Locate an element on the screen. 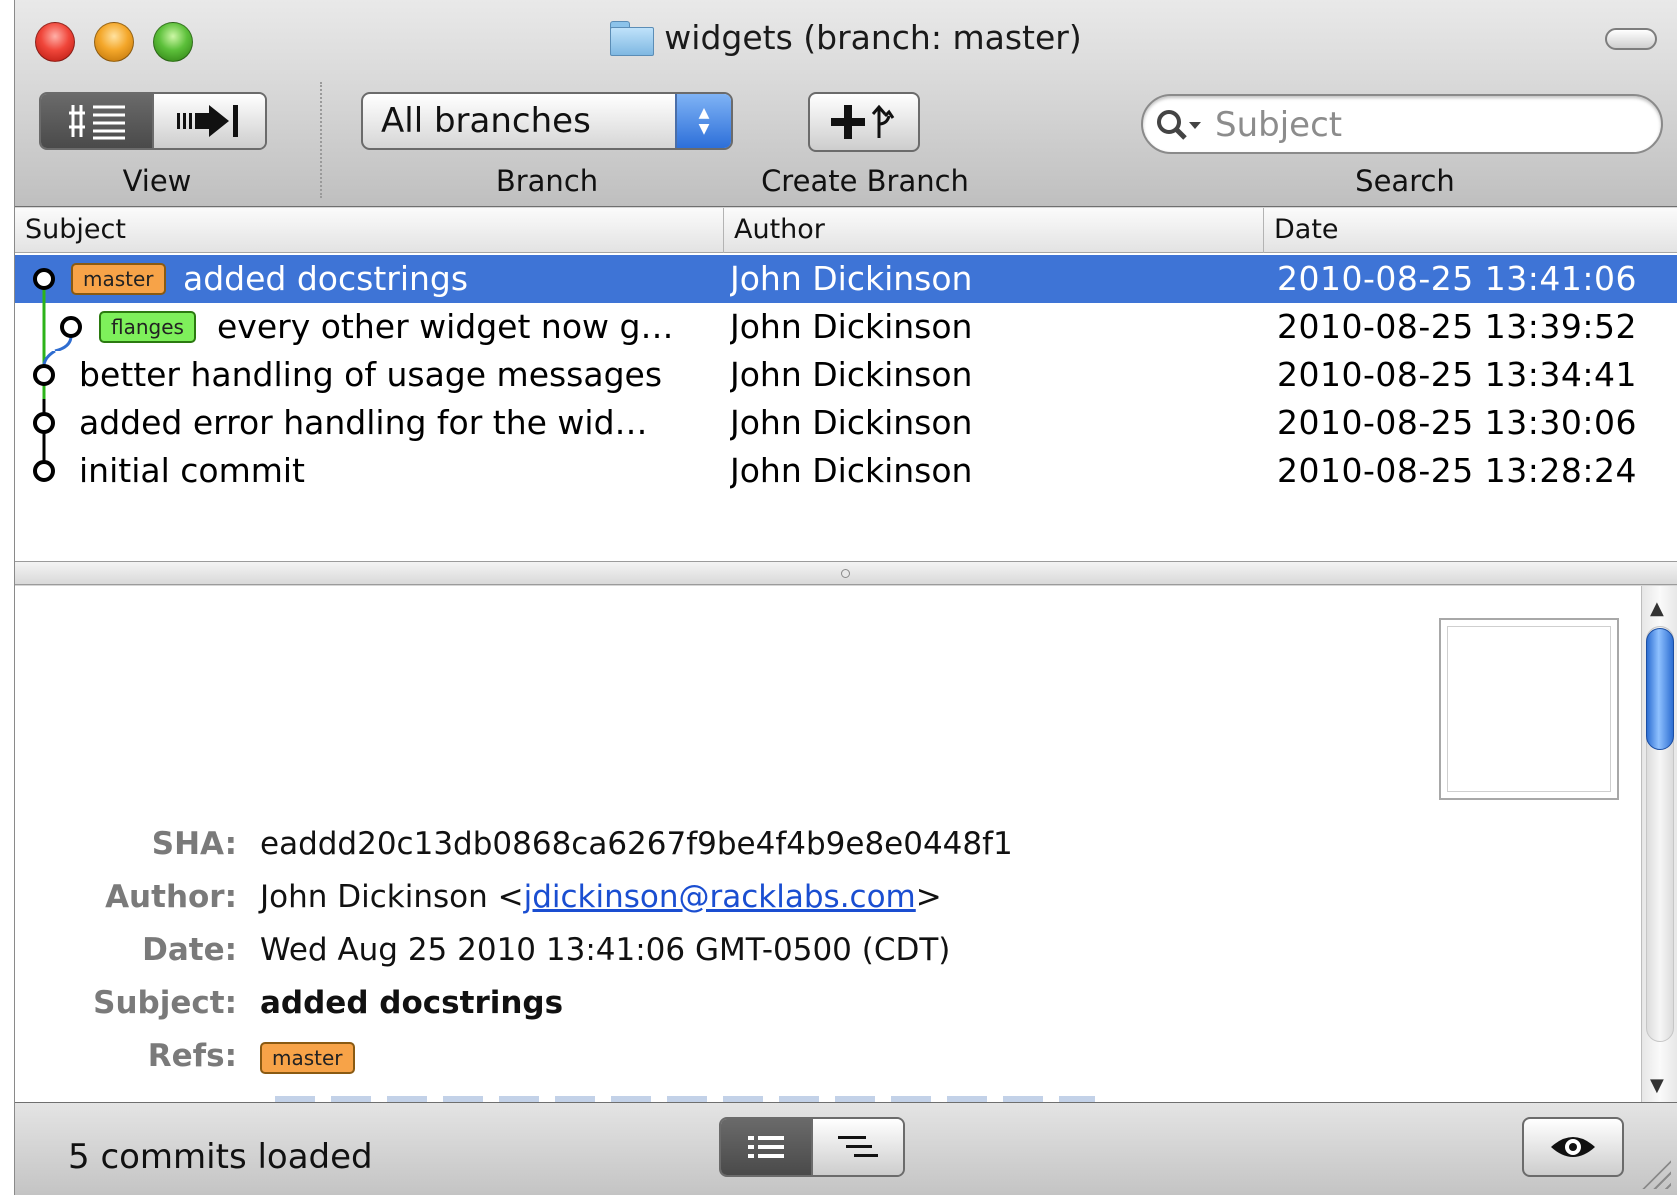  divider-handle-icon is located at coordinates (845, 573).